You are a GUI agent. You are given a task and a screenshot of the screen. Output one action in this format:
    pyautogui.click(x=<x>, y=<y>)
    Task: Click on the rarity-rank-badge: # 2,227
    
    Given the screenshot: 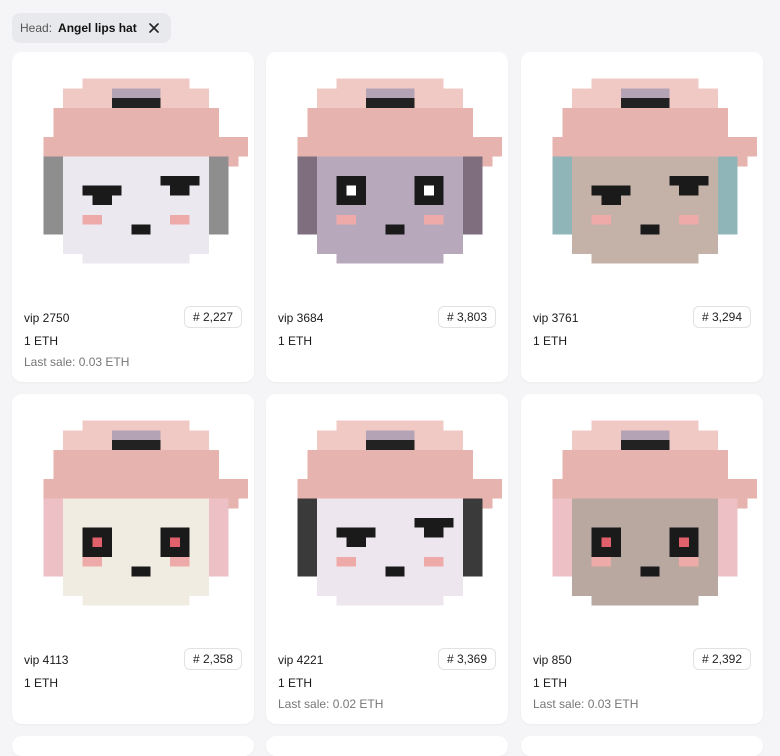 What is the action you would take?
    pyautogui.click(x=212, y=317)
    